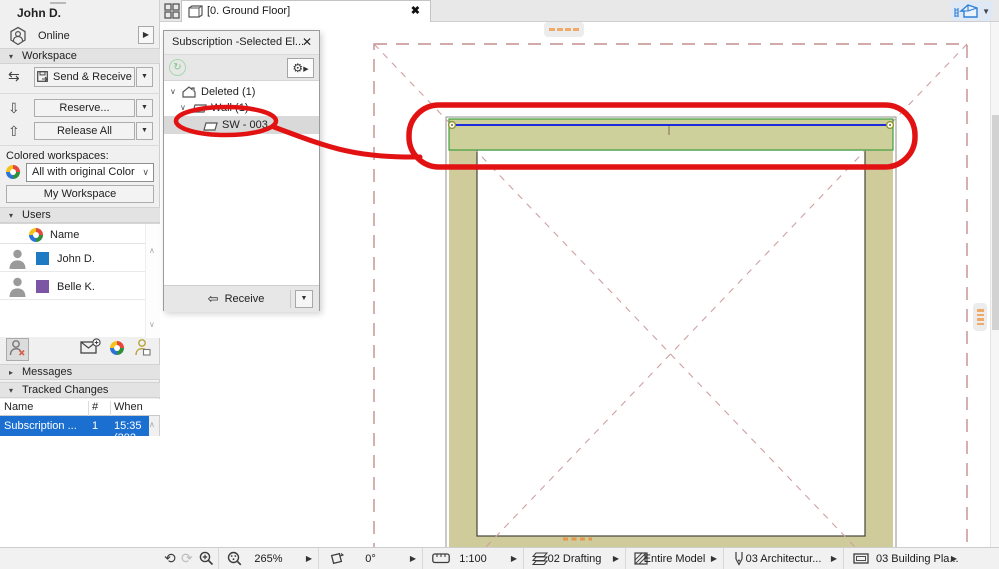 This screenshot has height=569, width=999. I want to click on color-mode-select: All with original Color ∨, so click(90, 172).